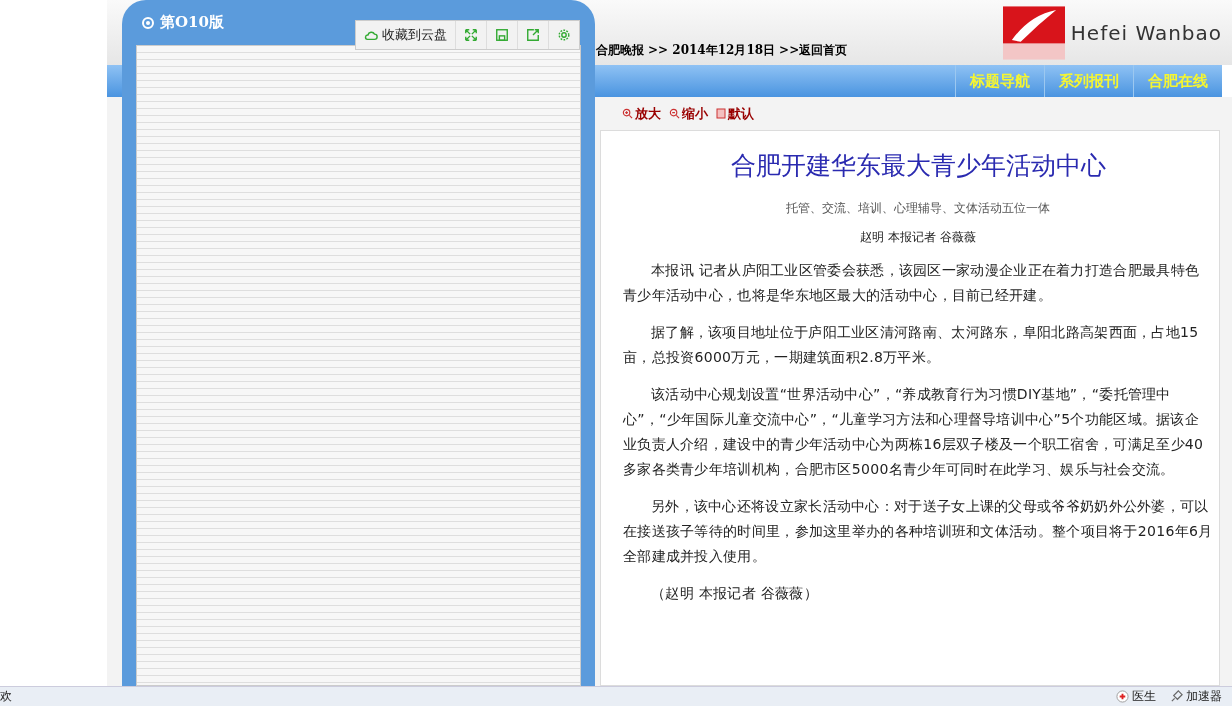 This screenshot has height=706, width=1232. I want to click on share-icon, so click(533, 35).